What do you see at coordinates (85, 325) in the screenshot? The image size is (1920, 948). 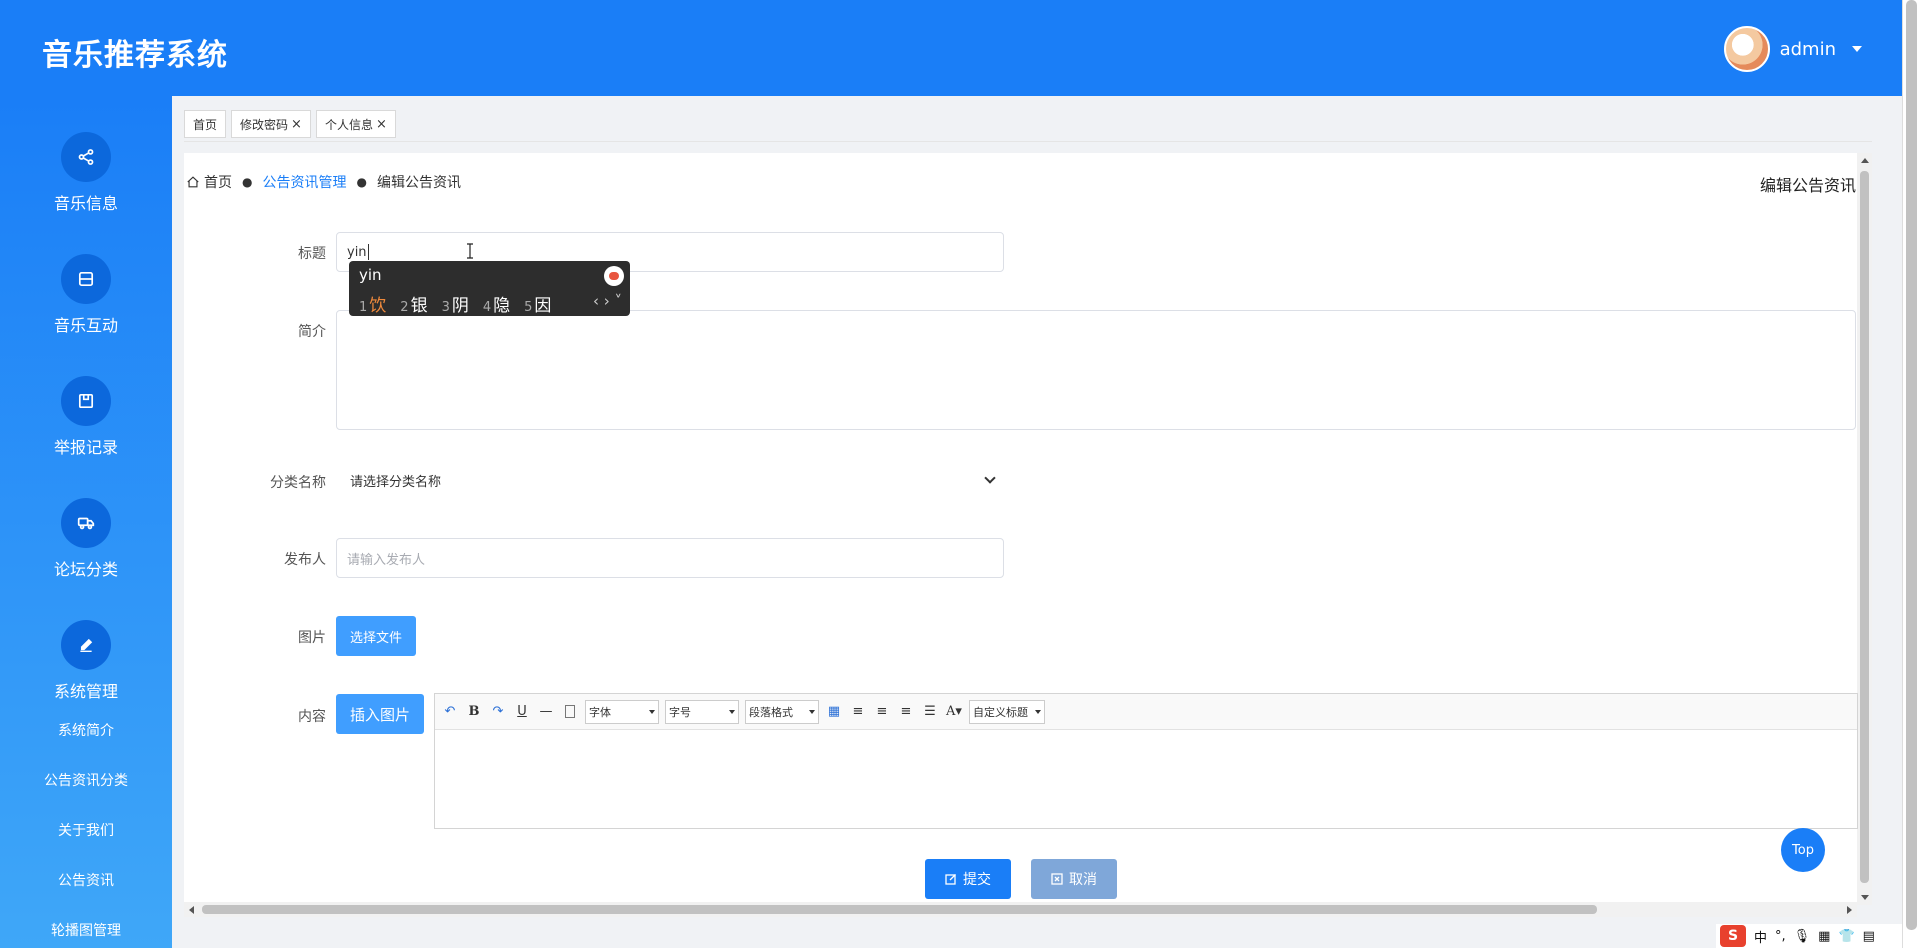 I see `sidebar-item-label: 音乐互动` at bounding box center [85, 325].